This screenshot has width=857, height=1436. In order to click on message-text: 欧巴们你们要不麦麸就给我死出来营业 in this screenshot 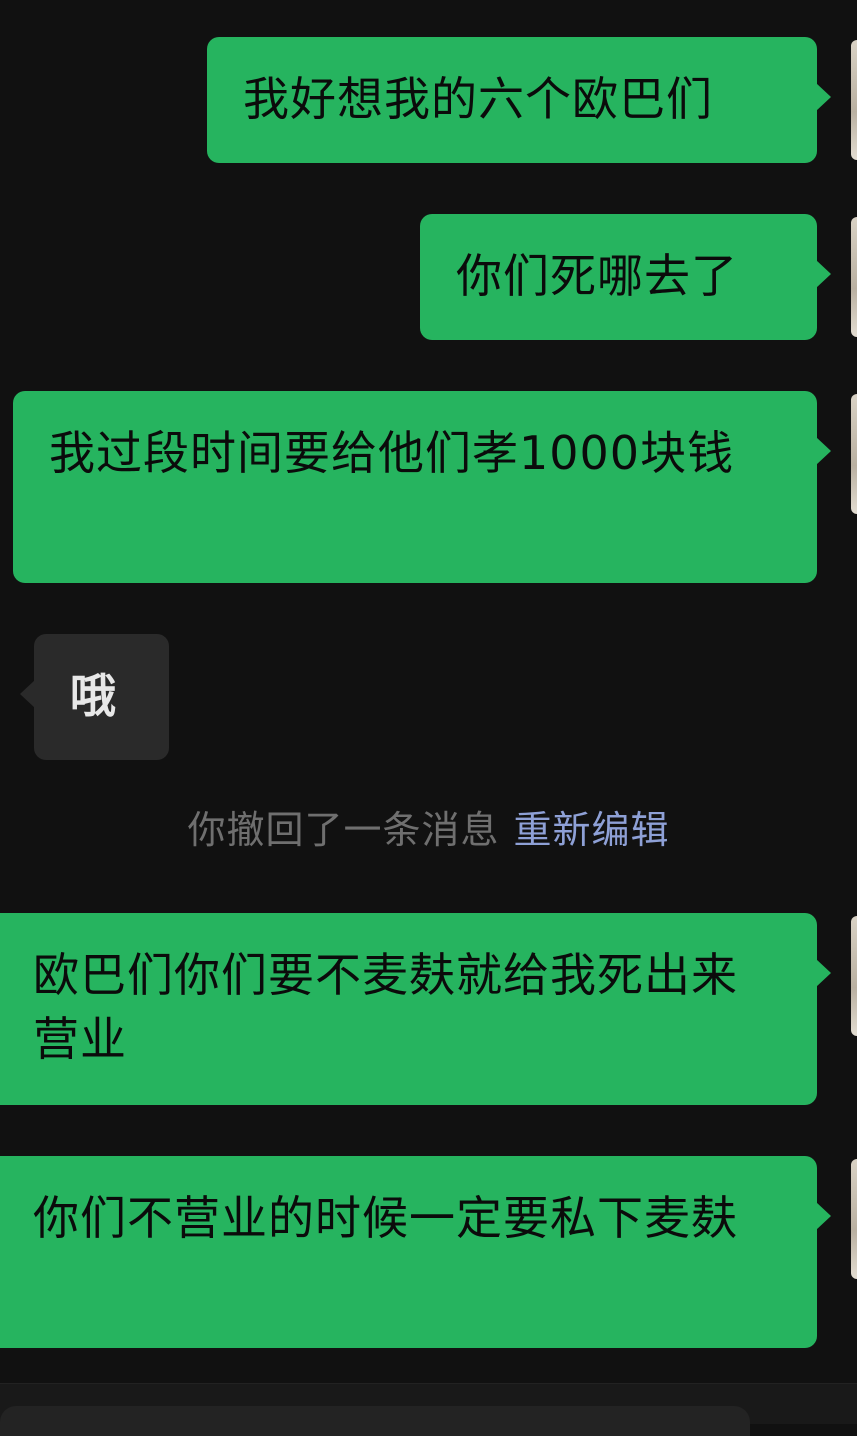, I will do `click(385, 1007)`.